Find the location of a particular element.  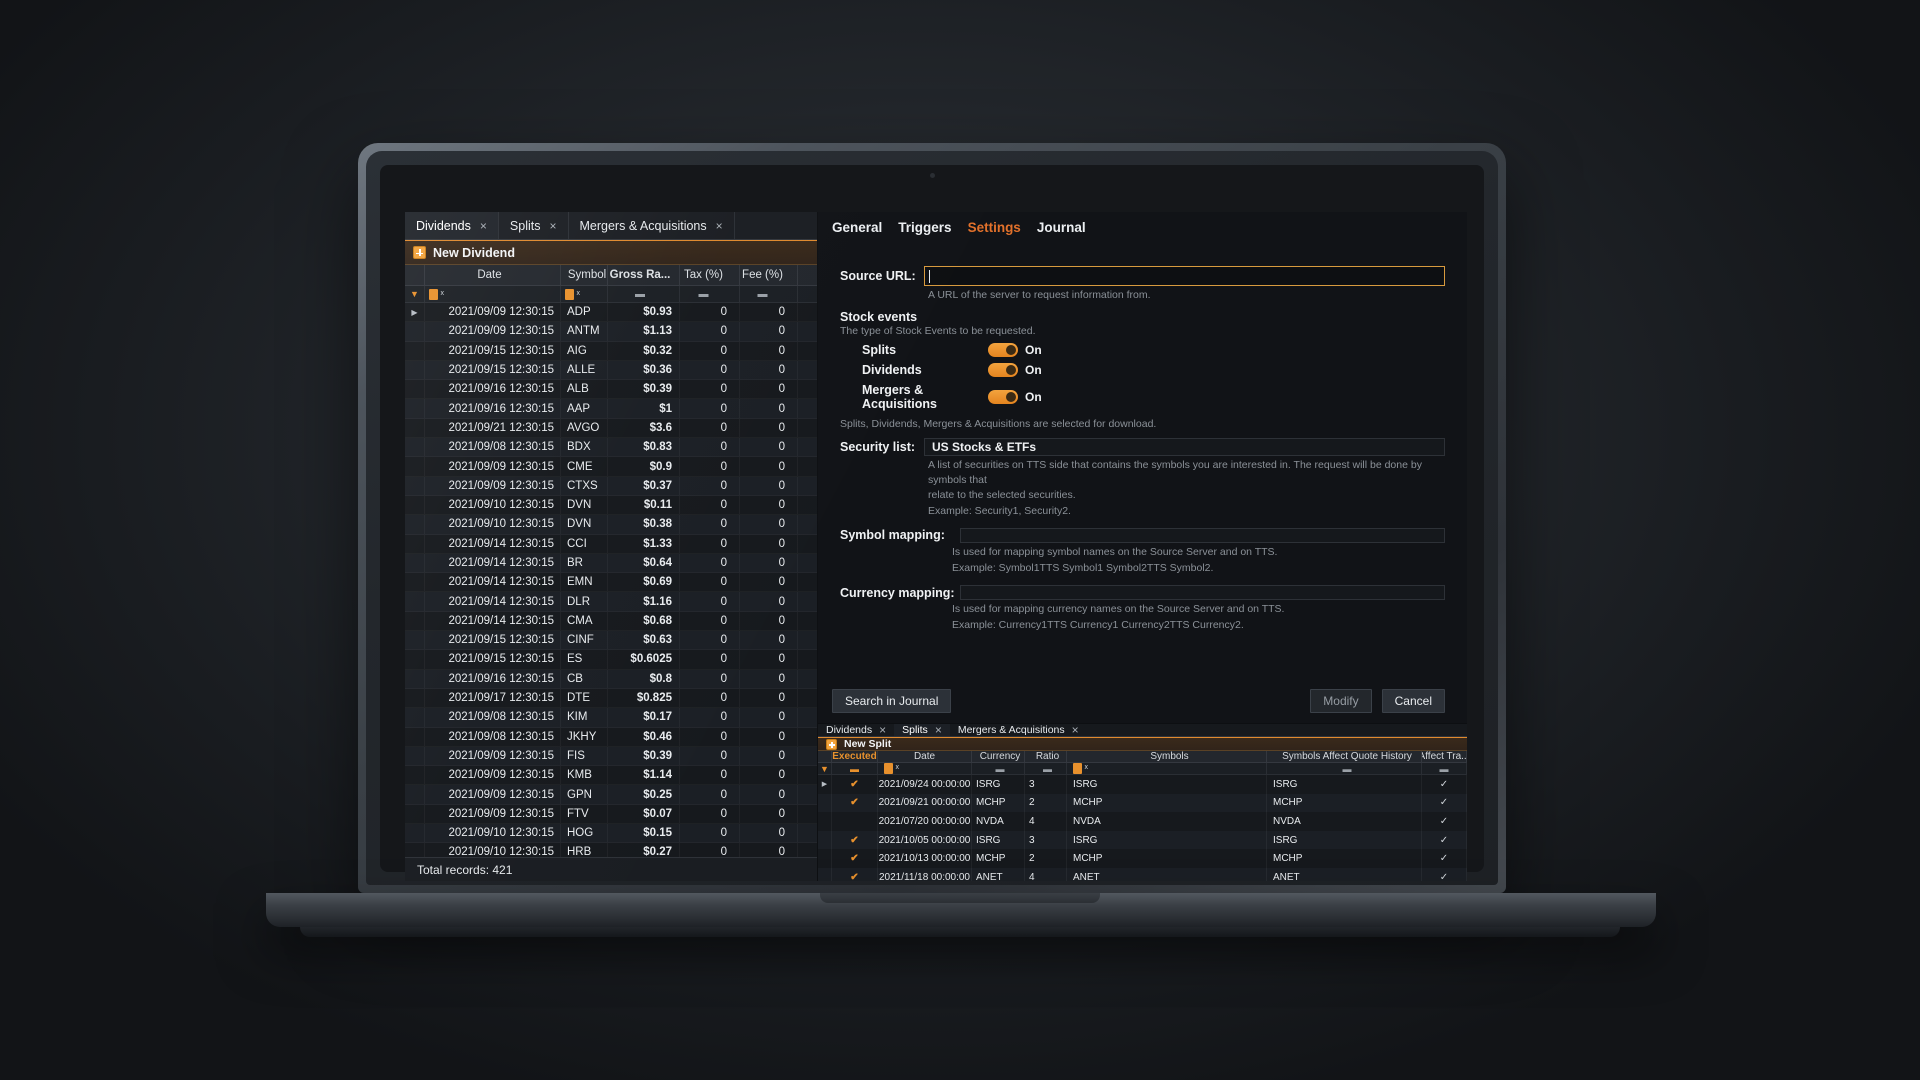

col-header-symbol: Symbol is located at coordinates (584, 275).